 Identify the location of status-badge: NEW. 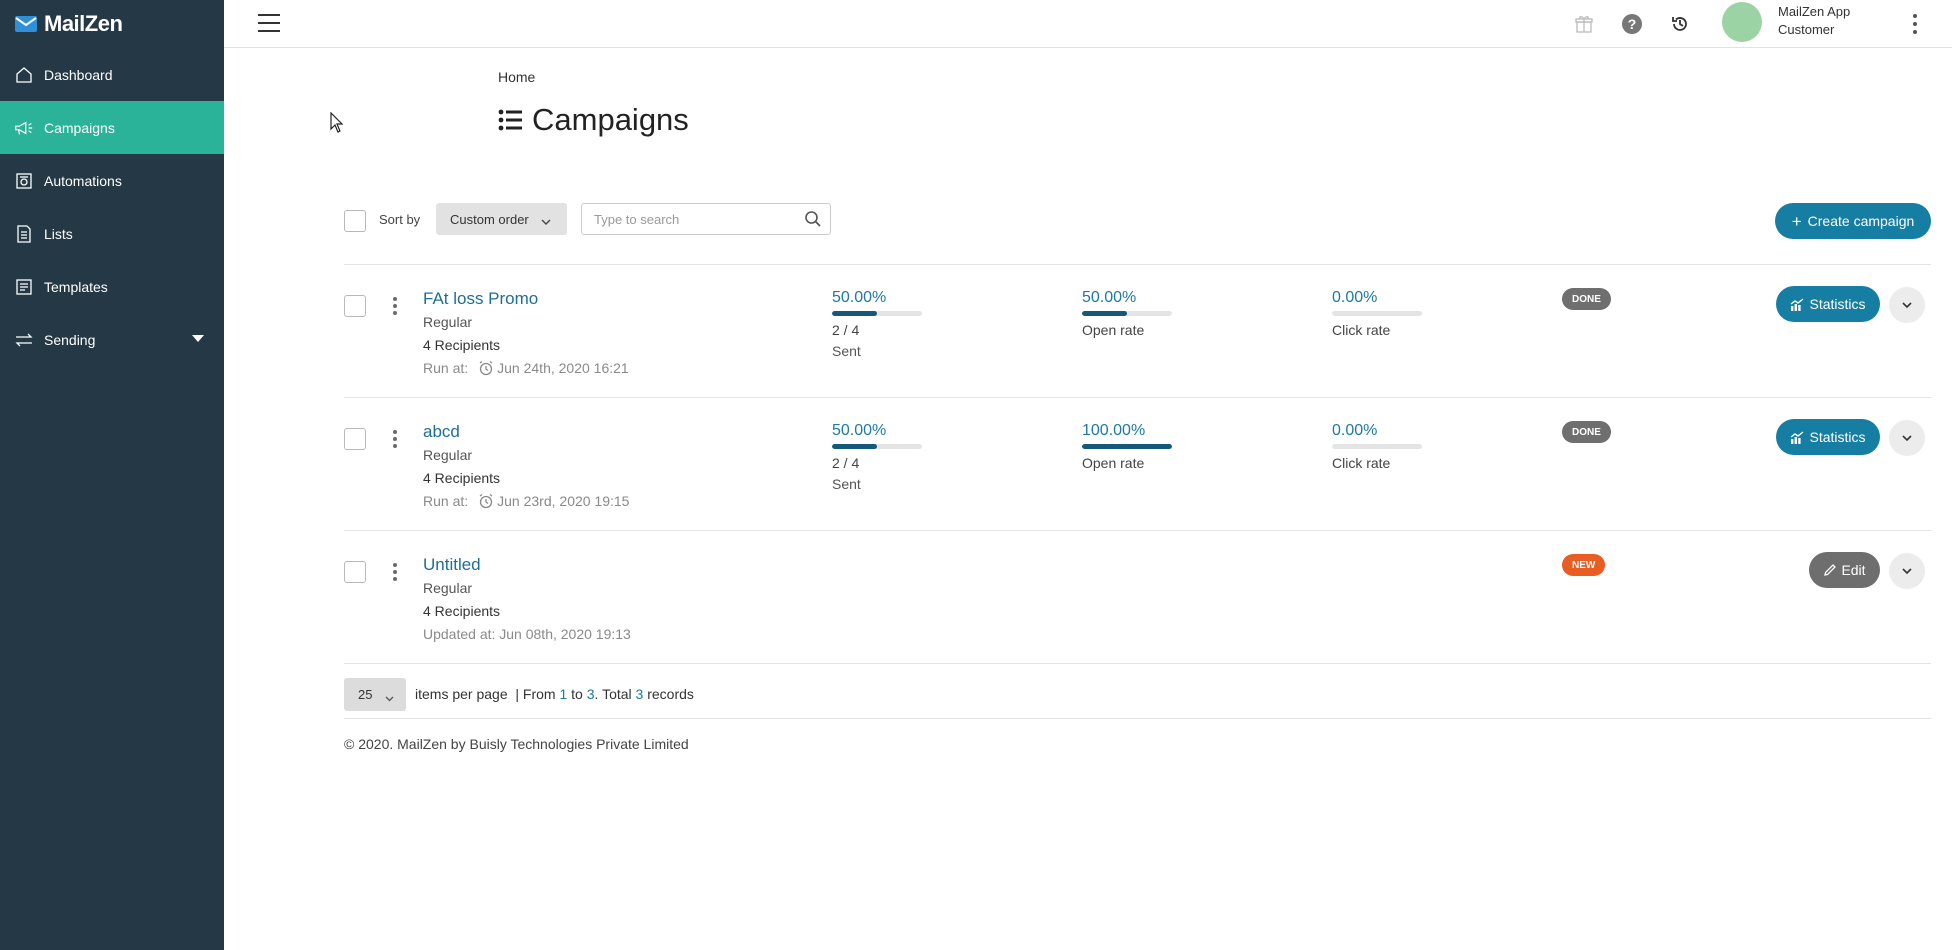
(1584, 565).